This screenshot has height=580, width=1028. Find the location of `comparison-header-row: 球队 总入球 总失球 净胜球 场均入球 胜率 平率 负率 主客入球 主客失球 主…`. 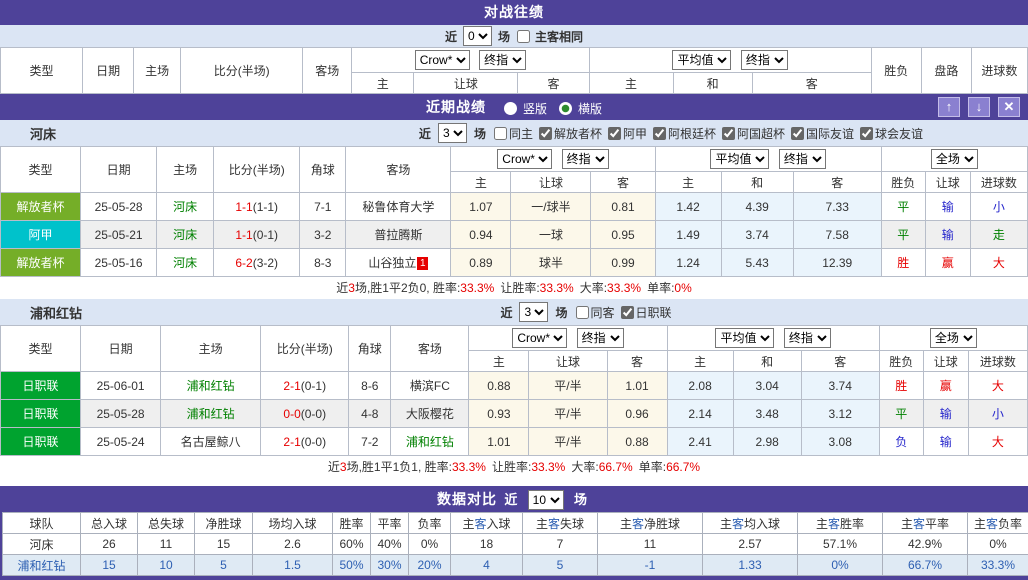

comparison-header-row: 球队 总入球 总失球 净胜球 场均入球 胜率 平率 负率 主客入球 主客失球 主… is located at coordinates (515, 523).